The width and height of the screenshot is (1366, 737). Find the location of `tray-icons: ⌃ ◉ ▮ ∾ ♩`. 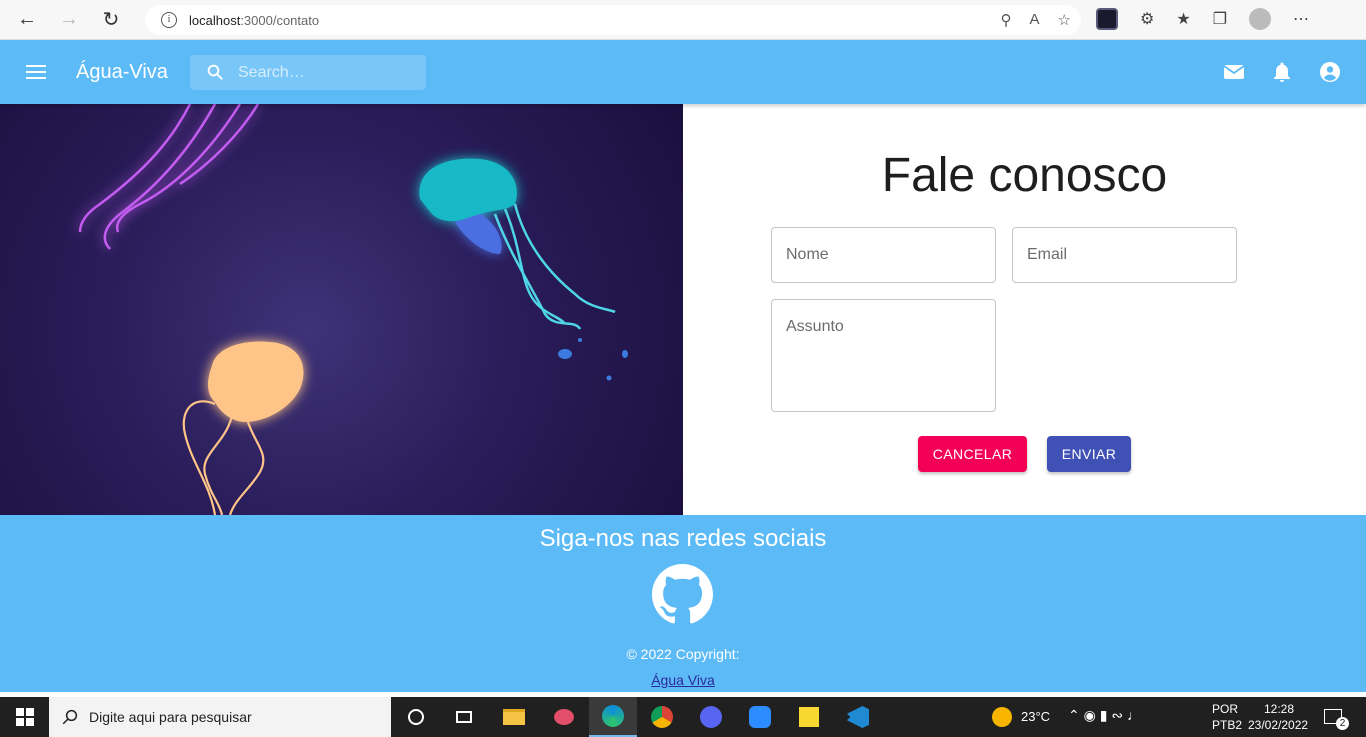

tray-icons: ⌃ ◉ ▮ ∾ ♩ is located at coordinates (1104, 715).